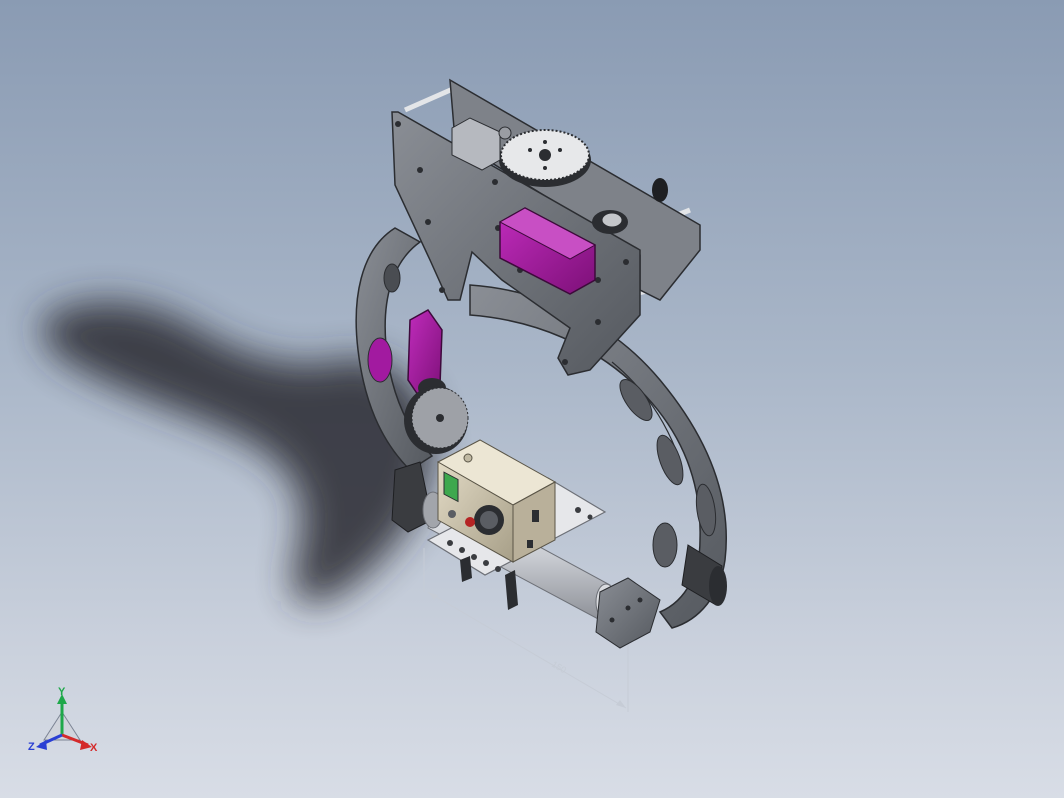  I want to click on motor-stub, so click(660, 190).